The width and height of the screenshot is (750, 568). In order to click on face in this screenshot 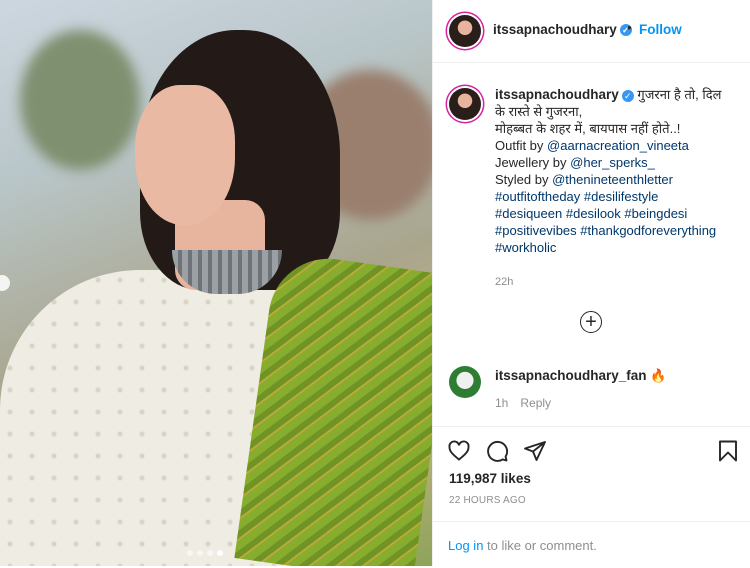, I will do `click(185, 155)`.